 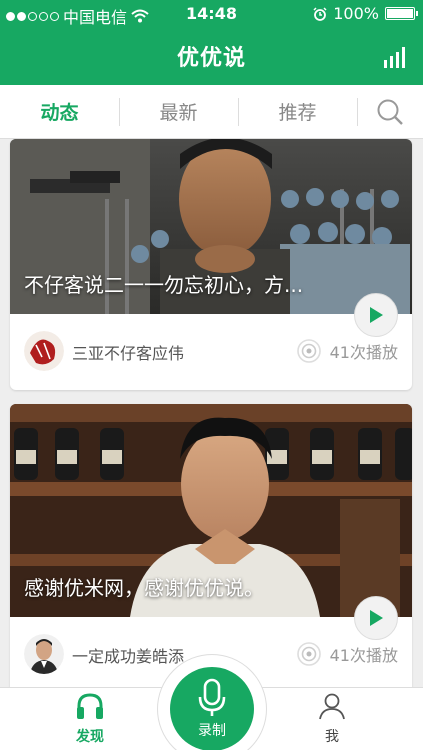 What do you see at coordinates (90, 737) in the screenshot?
I see `tab-discover-label: 发现` at bounding box center [90, 737].